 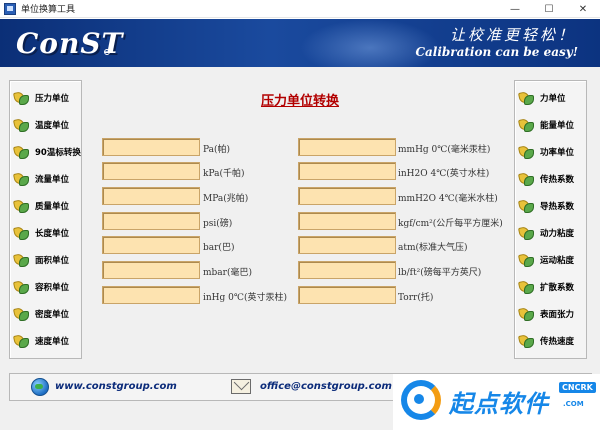 I want to click on sidebar-item-mass: 质量单位, so click(x=45, y=206).